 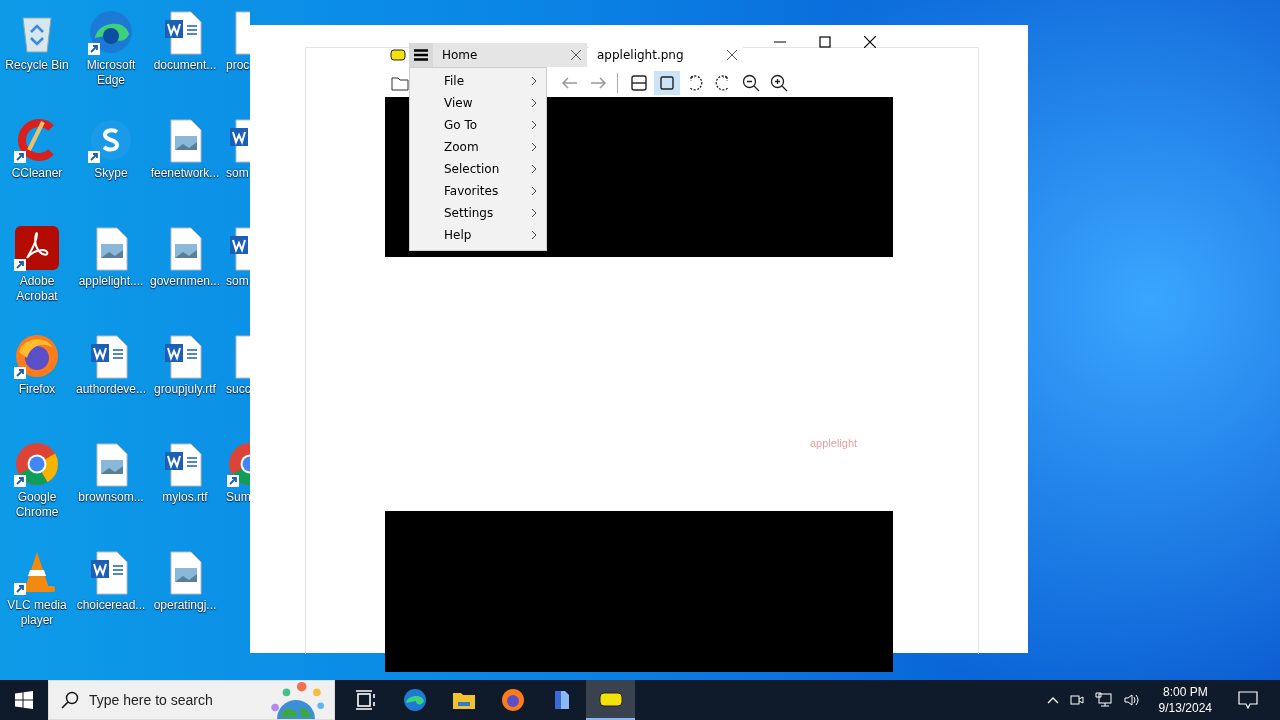 What do you see at coordinates (1248, 700) in the screenshot?
I see `notification-icon` at bounding box center [1248, 700].